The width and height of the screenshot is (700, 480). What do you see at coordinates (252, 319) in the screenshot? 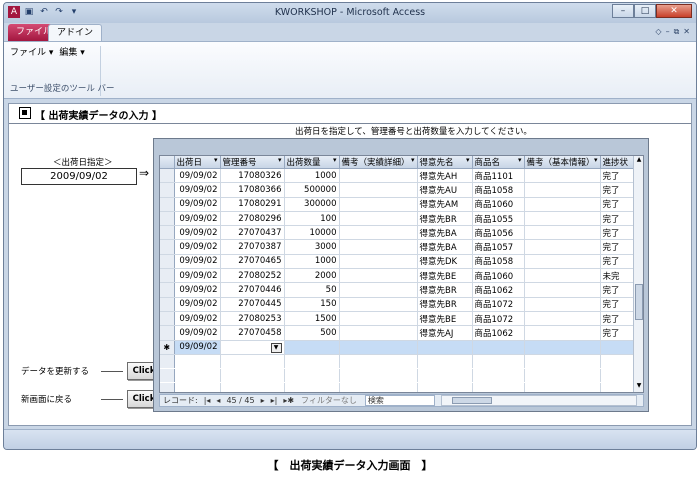
I see `grid-cell: 27080253` at bounding box center [252, 319].